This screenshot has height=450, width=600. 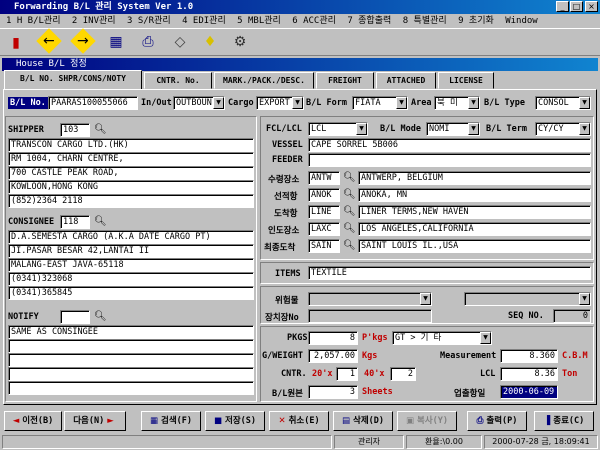 I want to click on shipper-search-icon: 🔍︎, so click(x=100, y=130).